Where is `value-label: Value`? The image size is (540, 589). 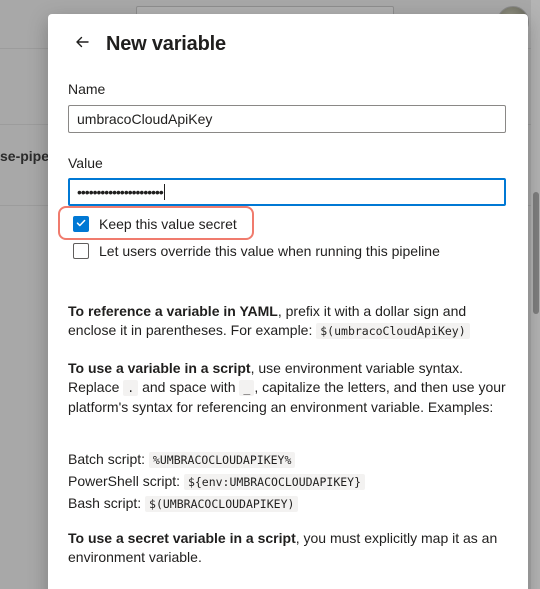
value-label: Value is located at coordinates (85, 163).